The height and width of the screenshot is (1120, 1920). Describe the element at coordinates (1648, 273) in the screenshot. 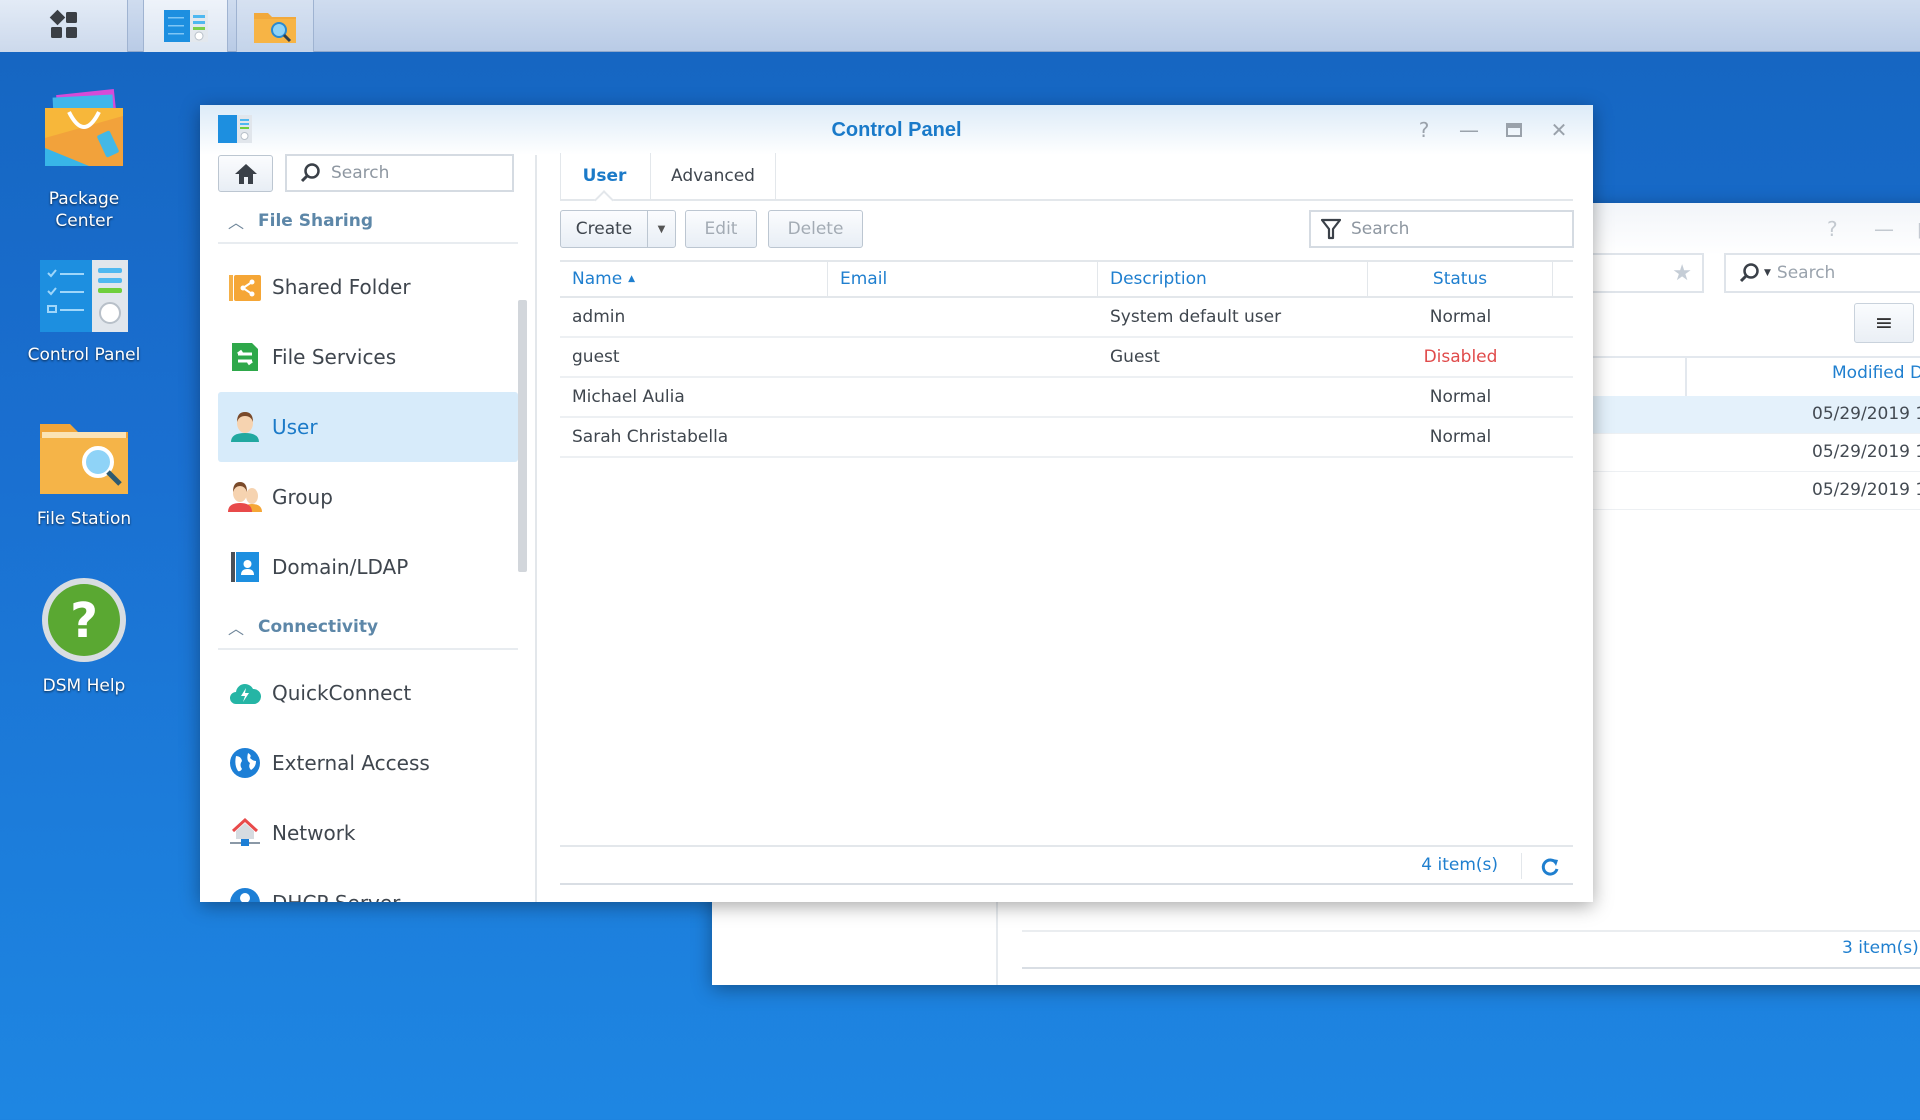

I see `file-station-path-bar: ★` at that location.